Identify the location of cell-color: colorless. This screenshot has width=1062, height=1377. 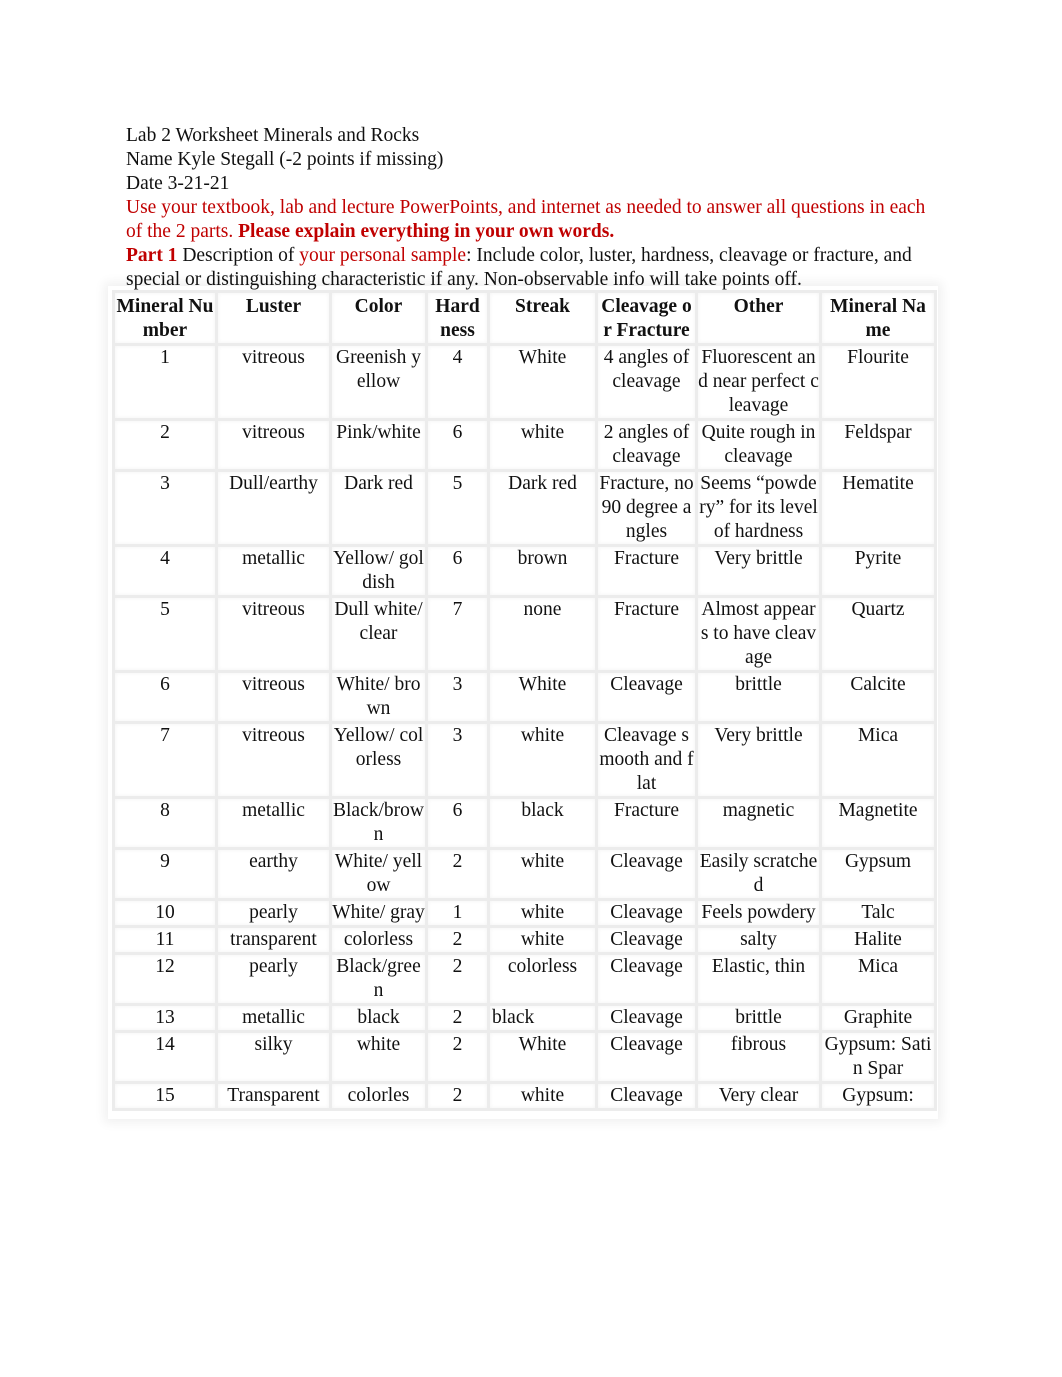
(378, 940).